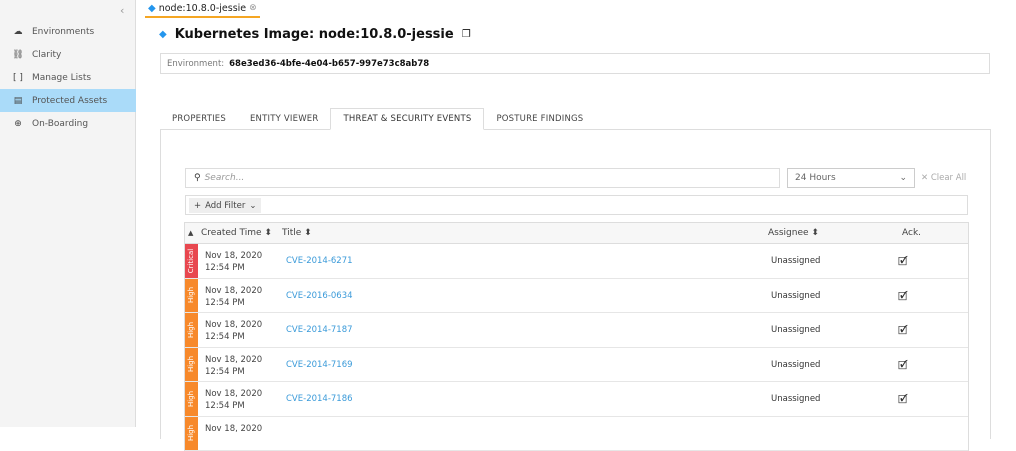 Image resolution: width=1016 pixels, height=451 pixels. I want to click on column-title: Title ⬍, so click(297, 233).